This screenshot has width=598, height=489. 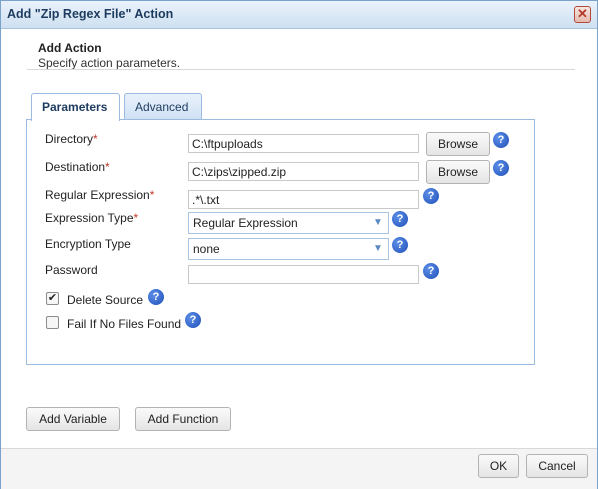 I want to click on delete-source-label: Delete Source, so click(x=105, y=300).